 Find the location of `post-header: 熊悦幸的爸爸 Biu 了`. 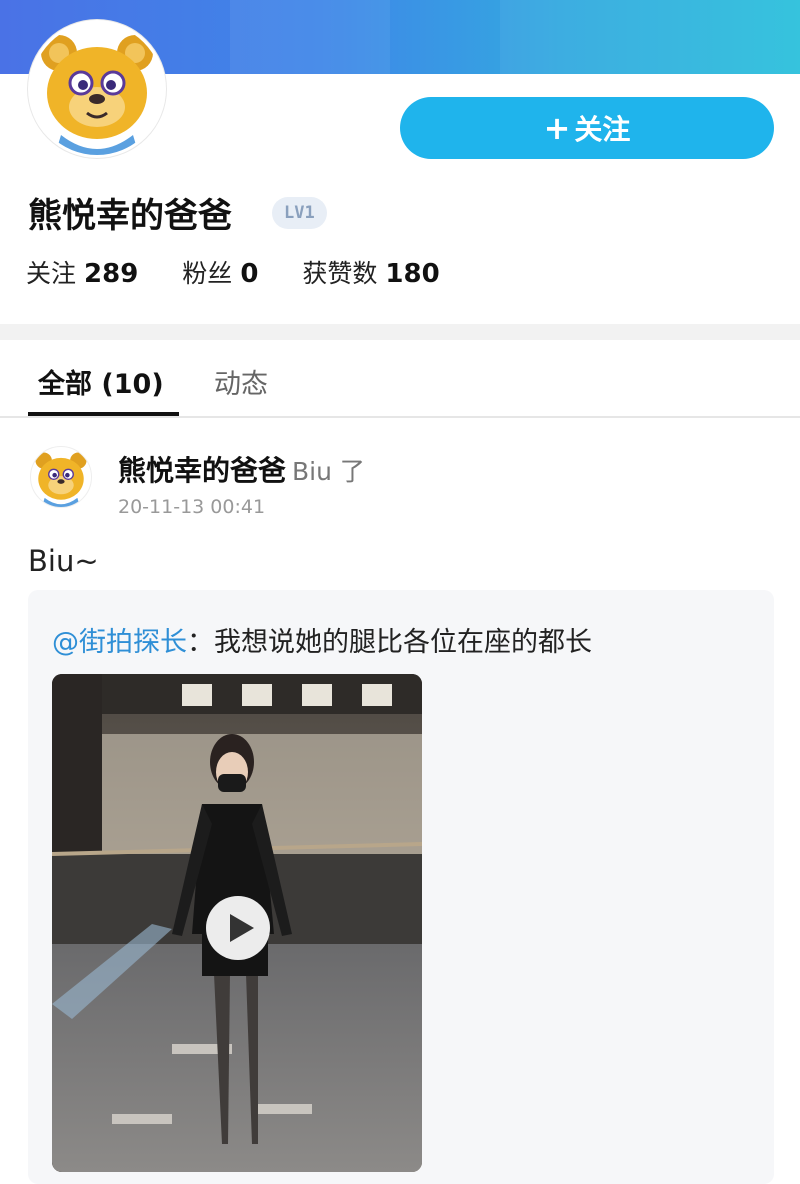

post-header: 熊悦幸的爸爸 Biu 了 is located at coordinates (241, 469).